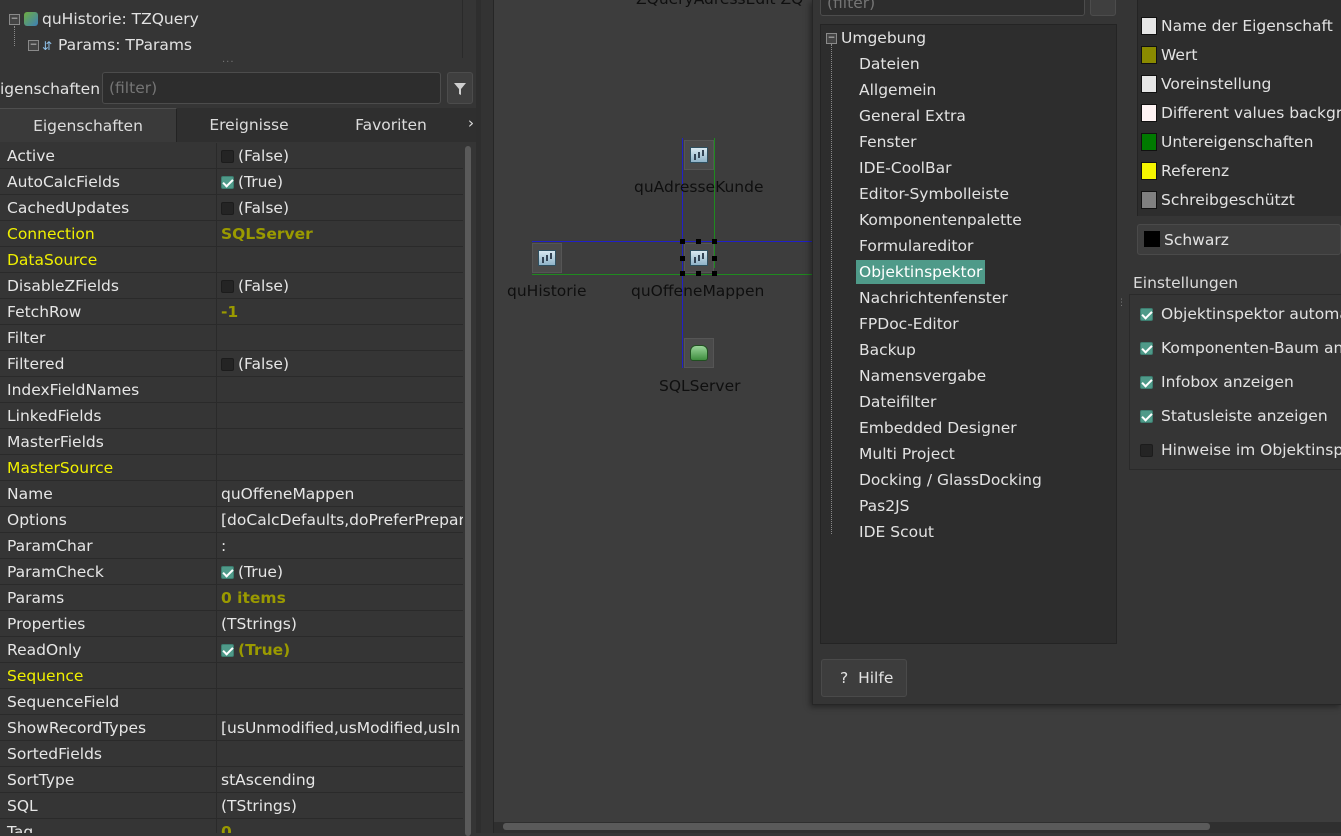  Describe the element at coordinates (271, 88) in the screenshot. I see `property-filter-input` at that location.